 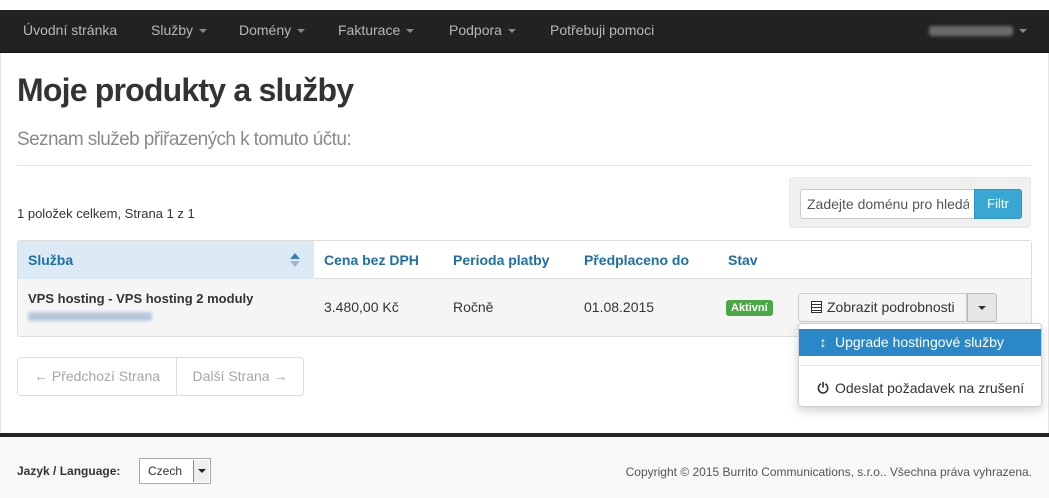 What do you see at coordinates (371, 260) in the screenshot?
I see `column-header-price: Cena bez DPH` at bounding box center [371, 260].